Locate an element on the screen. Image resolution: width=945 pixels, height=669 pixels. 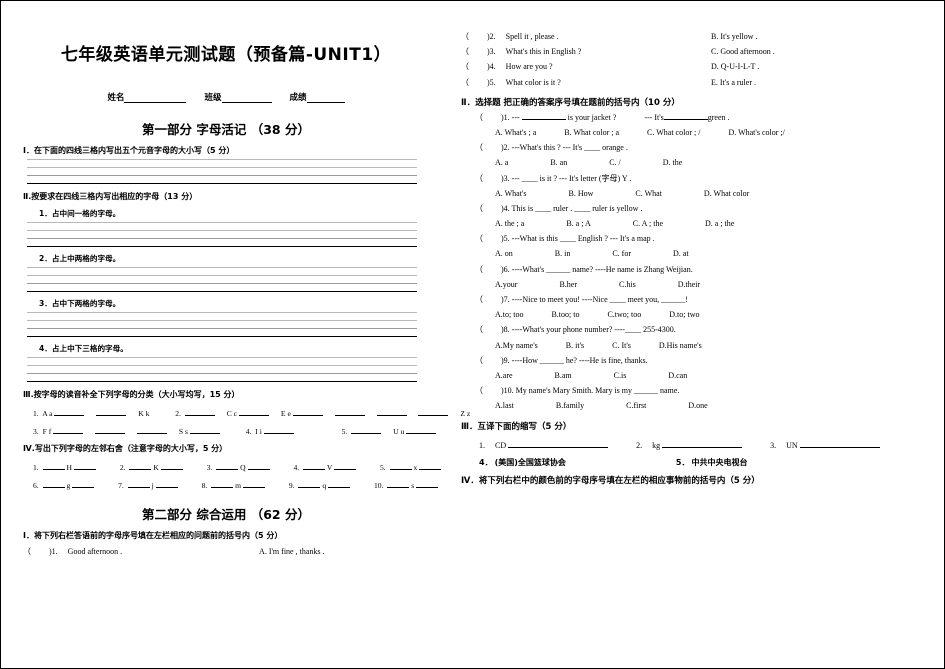
mcq-option-b: B.family is located at coordinates (570, 405).